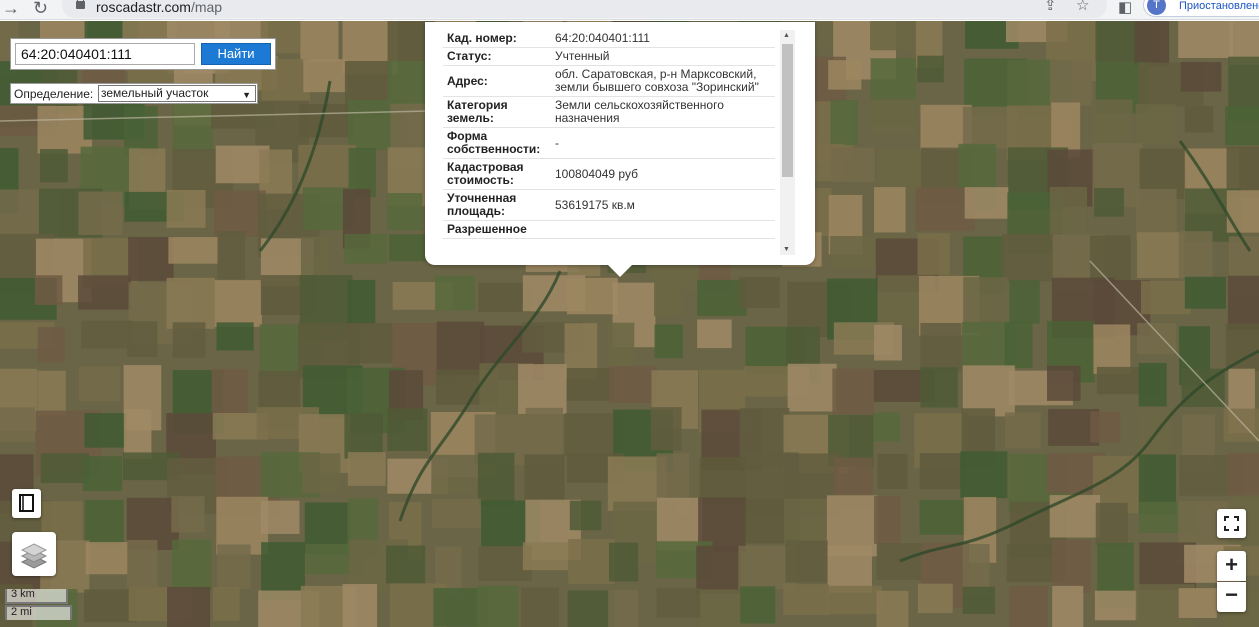  What do you see at coordinates (40, 9) in the screenshot?
I see `reload-icon: ↻` at bounding box center [40, 9].